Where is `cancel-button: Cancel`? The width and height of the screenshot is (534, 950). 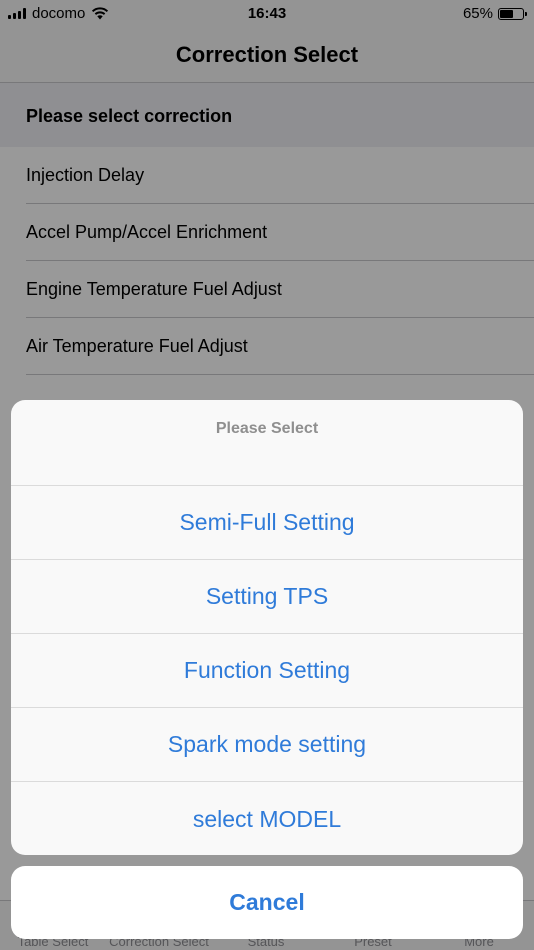
cancel-button: Cancel is located at coordinates (267, 902).